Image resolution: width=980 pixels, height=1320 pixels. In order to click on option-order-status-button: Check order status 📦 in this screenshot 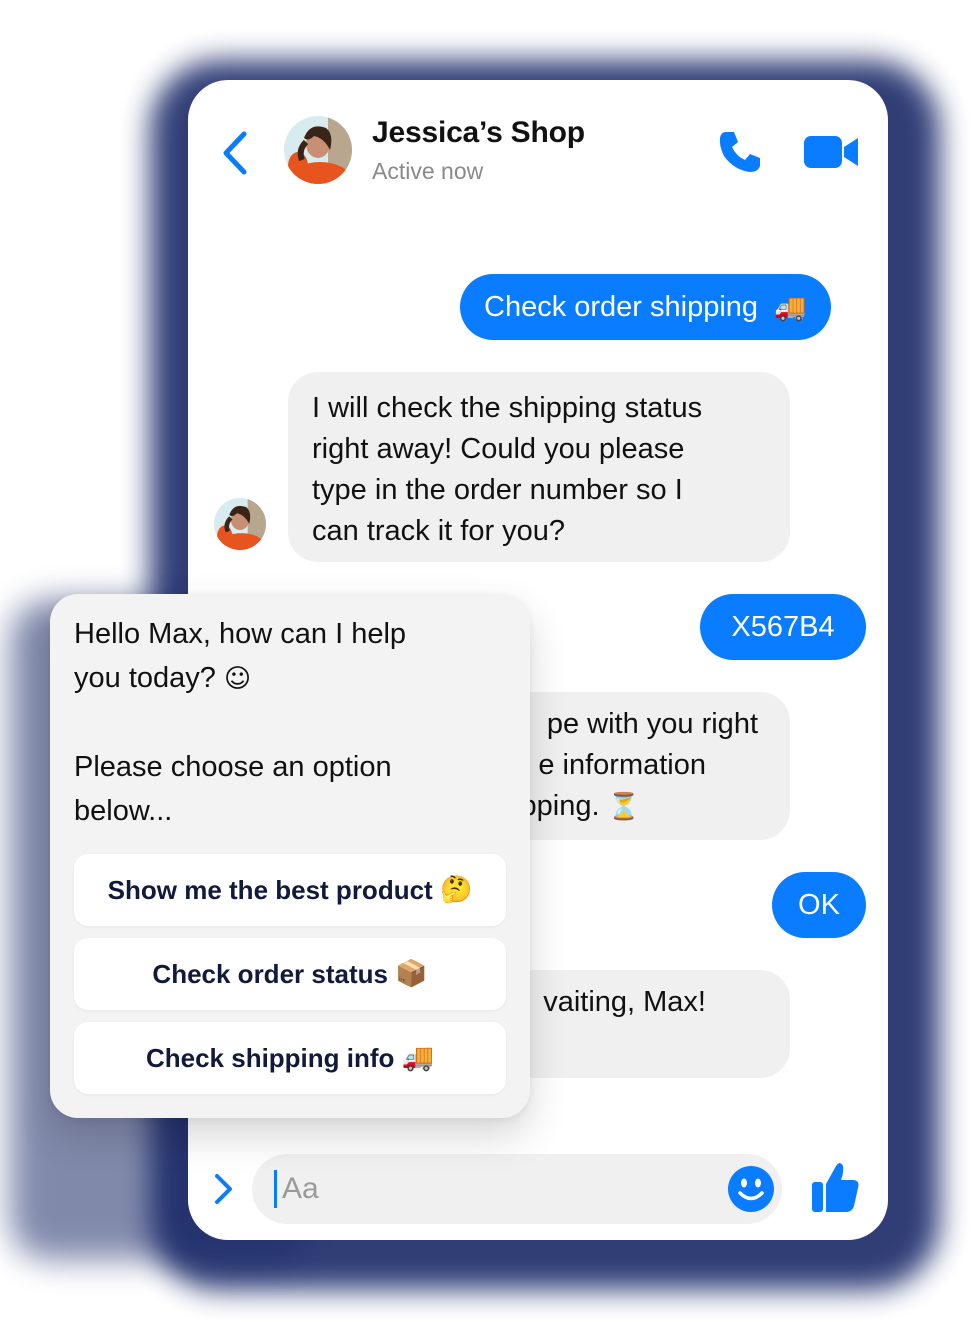, I will do `click(290, 974)`.